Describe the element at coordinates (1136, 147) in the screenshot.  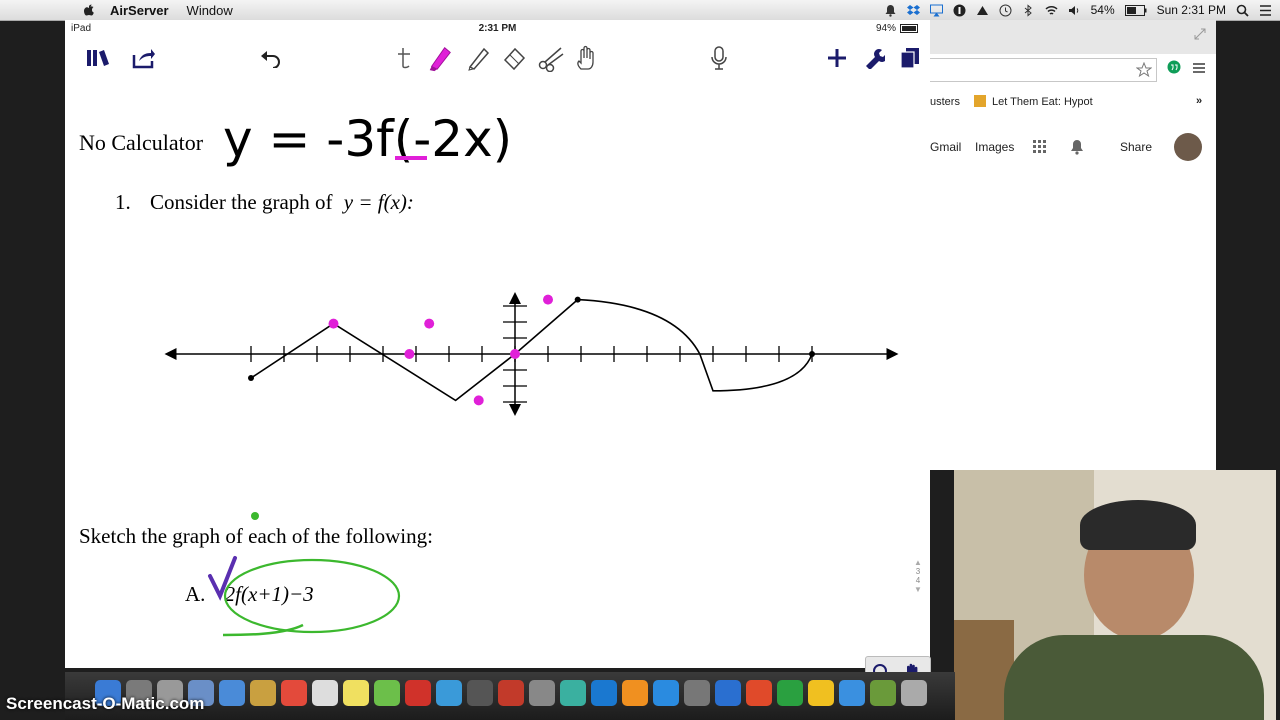
I see `share-link: Share` at that location.